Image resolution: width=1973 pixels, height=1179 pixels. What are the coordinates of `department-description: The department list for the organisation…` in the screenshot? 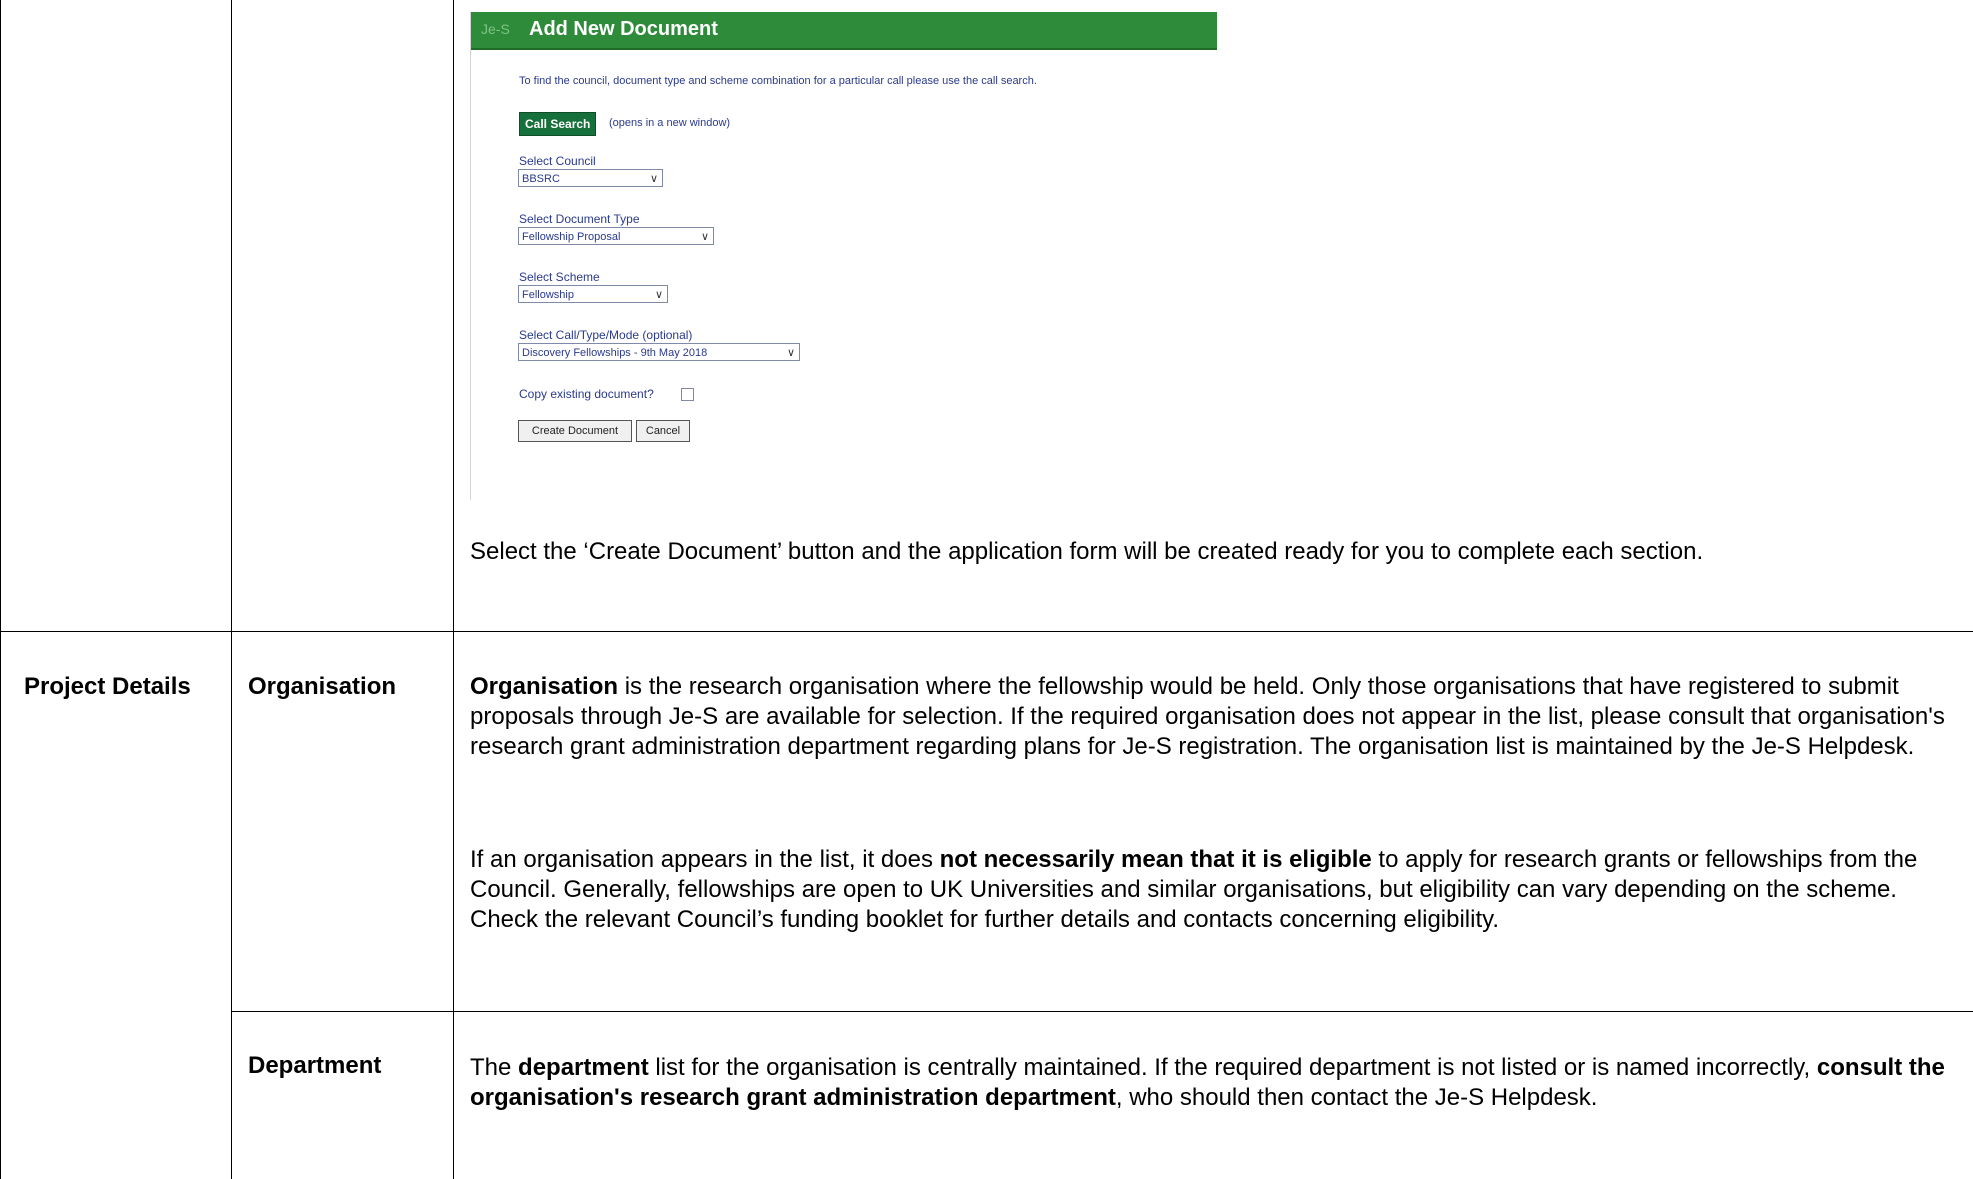 It's located at (1215, 1083).